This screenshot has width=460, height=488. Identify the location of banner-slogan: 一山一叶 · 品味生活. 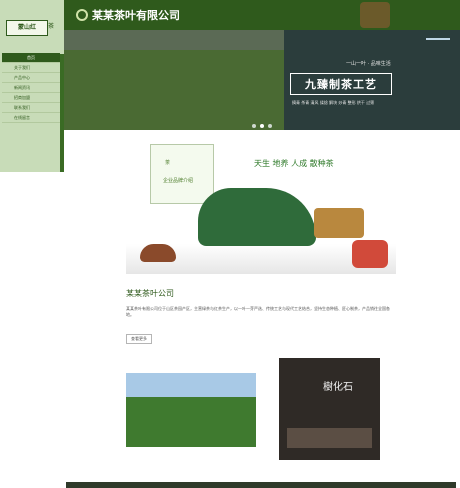
(368, 64).